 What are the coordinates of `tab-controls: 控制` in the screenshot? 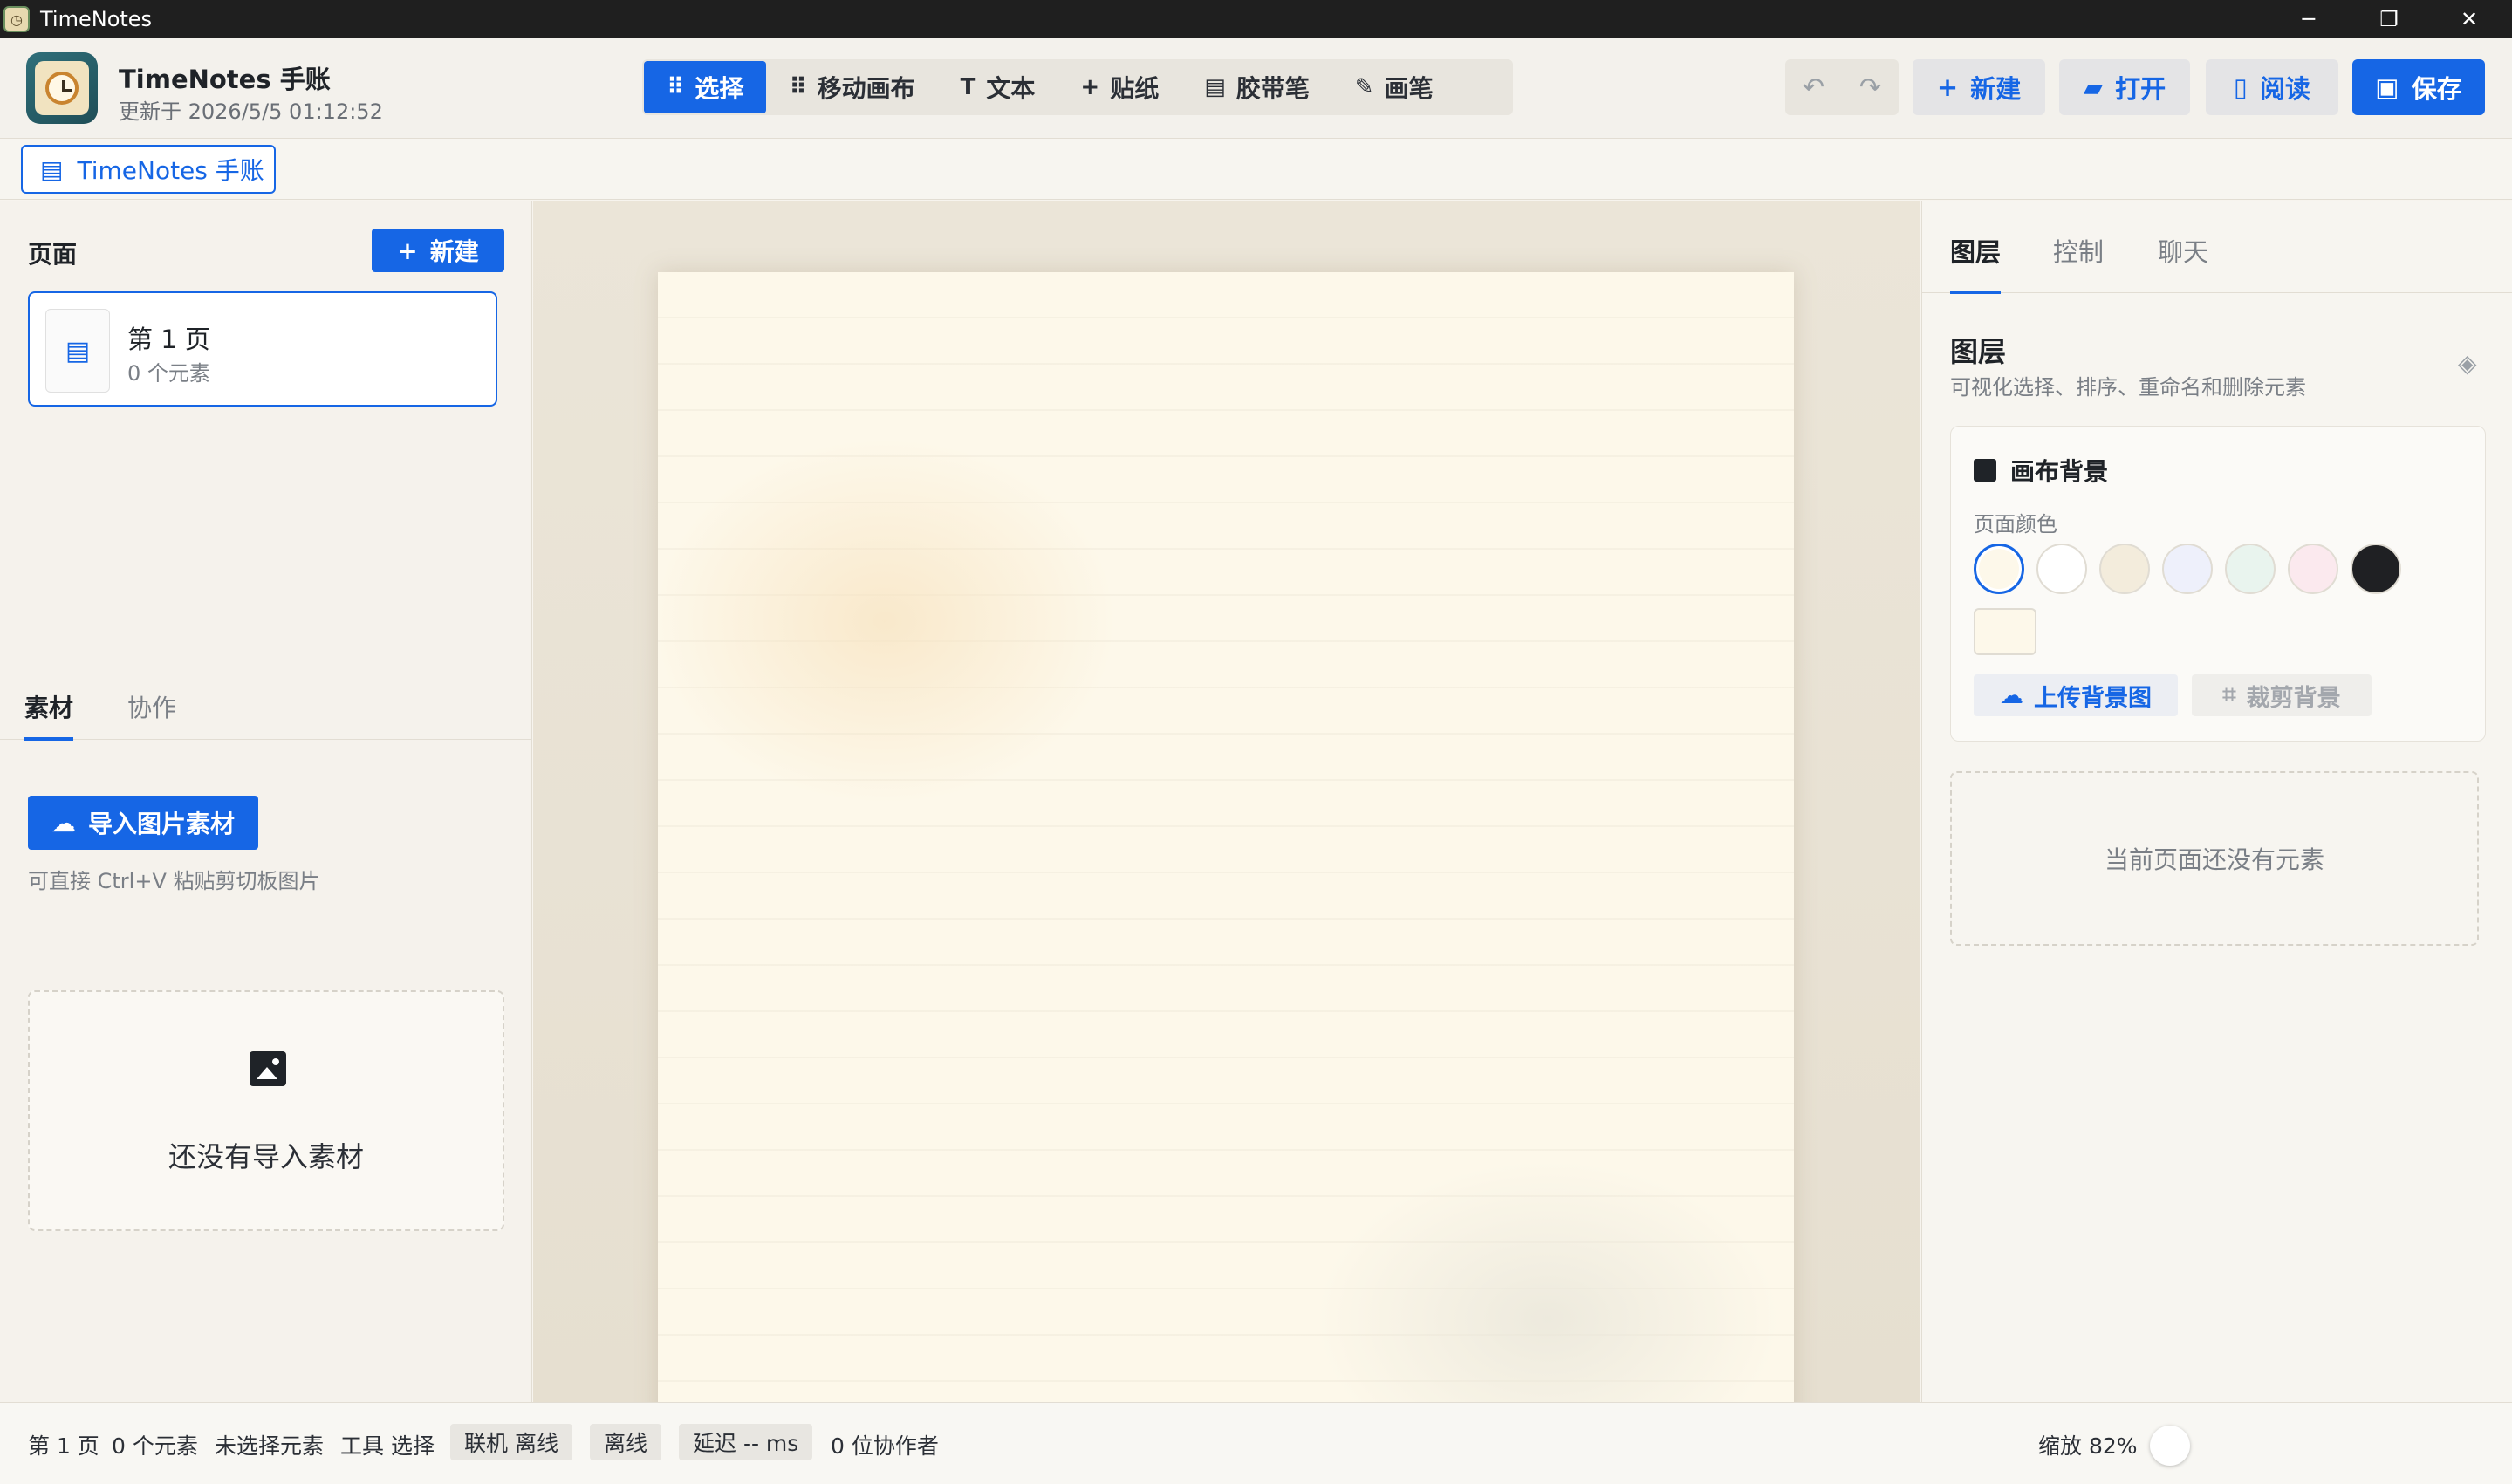 It's located at (2078, 262).